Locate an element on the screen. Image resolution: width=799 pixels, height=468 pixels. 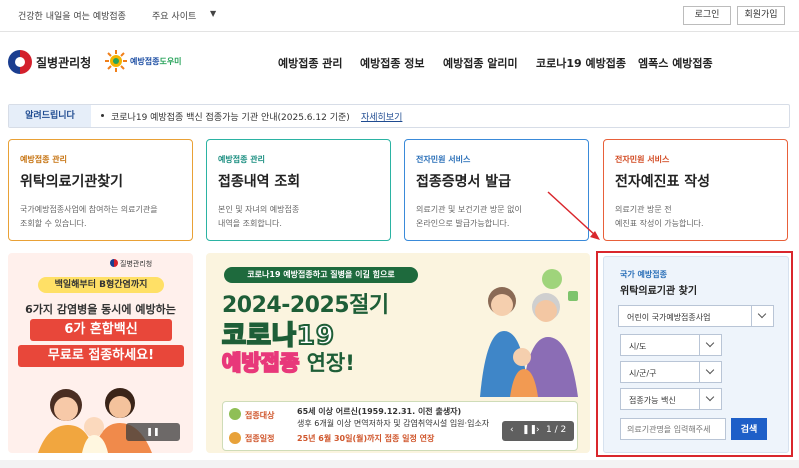
card-vaccination-history: 예방접종 관리 접종내역 조회 본인 및 자녀의 예방접종 내역을 조회합니다. is located at coordinates (298, 190).